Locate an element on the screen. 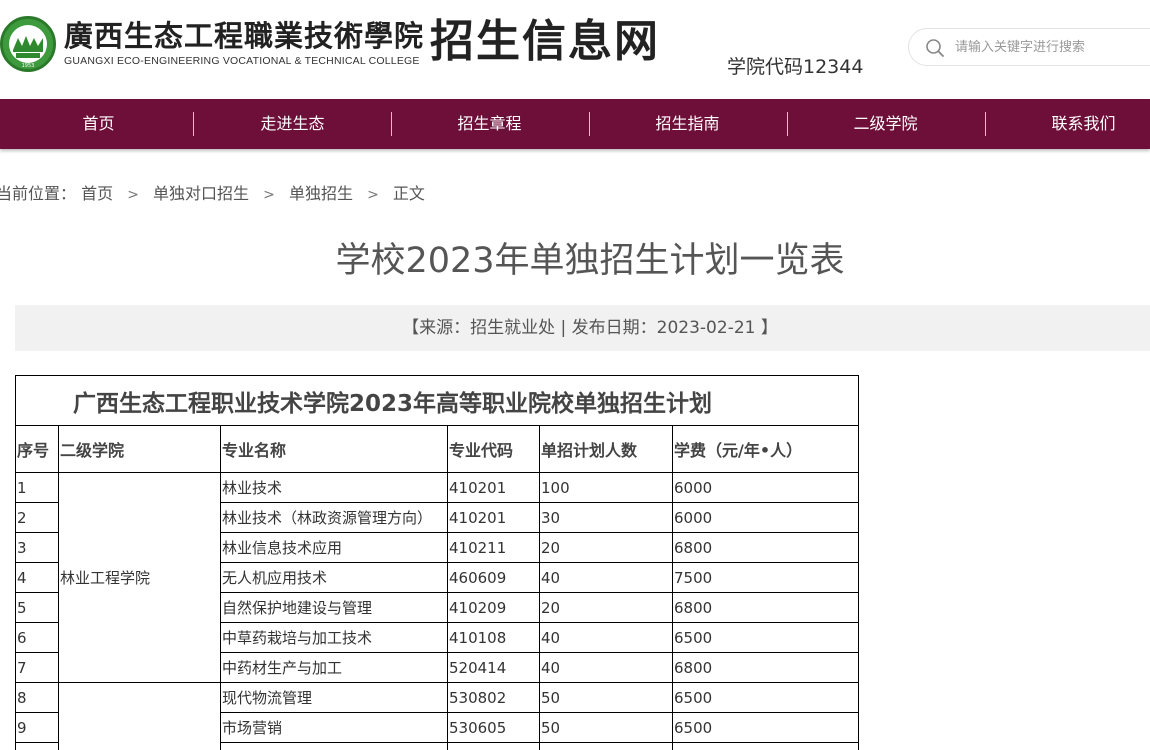 Image resolution: width=1150 pixels, height=750 pixels. cell-code: 530802 is located at coordinates (493, 697).